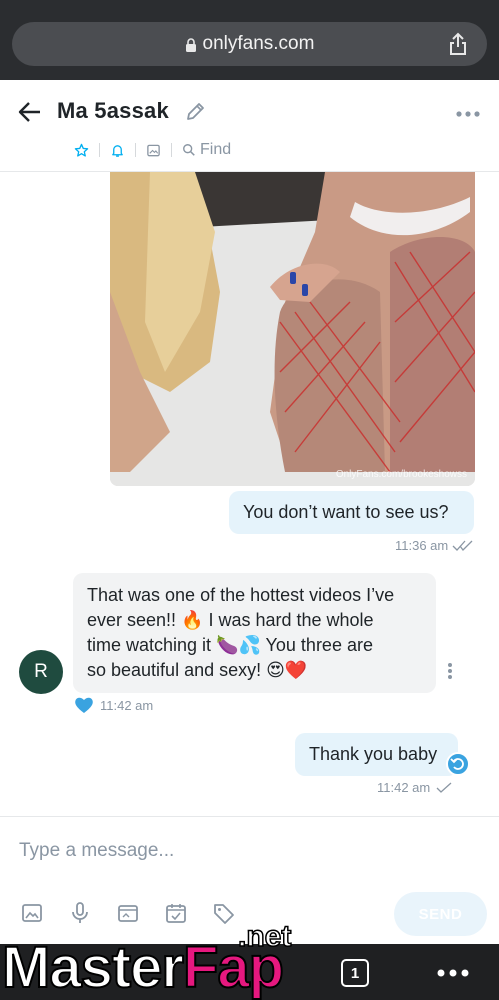 The image size is (499, 1000). I want to click on outgoing-message: Thank you baby, so click(376, 754).